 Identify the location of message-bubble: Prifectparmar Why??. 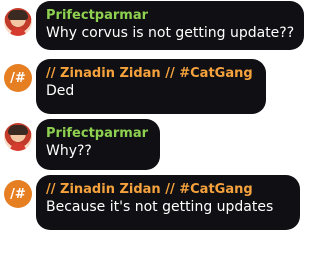
(98, 144).